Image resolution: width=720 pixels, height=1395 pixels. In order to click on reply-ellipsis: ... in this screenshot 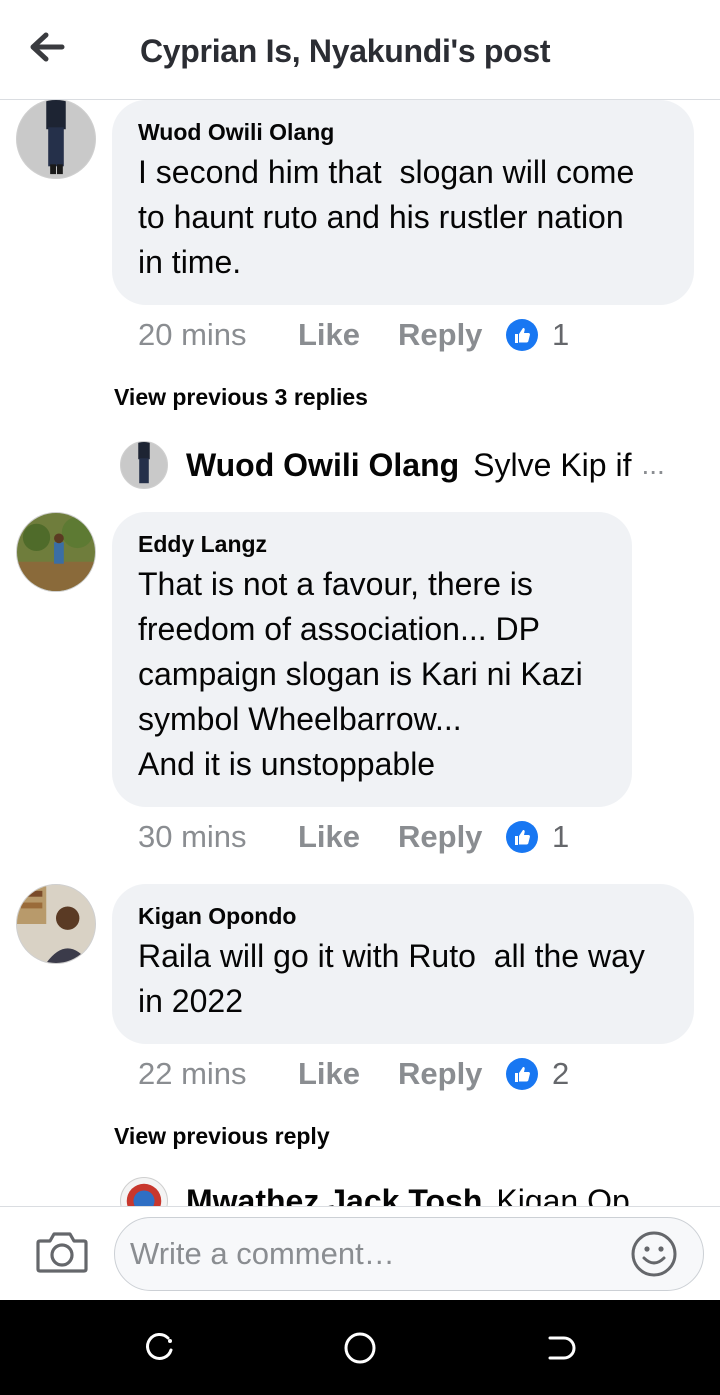, I will do `click(653, 464)`.